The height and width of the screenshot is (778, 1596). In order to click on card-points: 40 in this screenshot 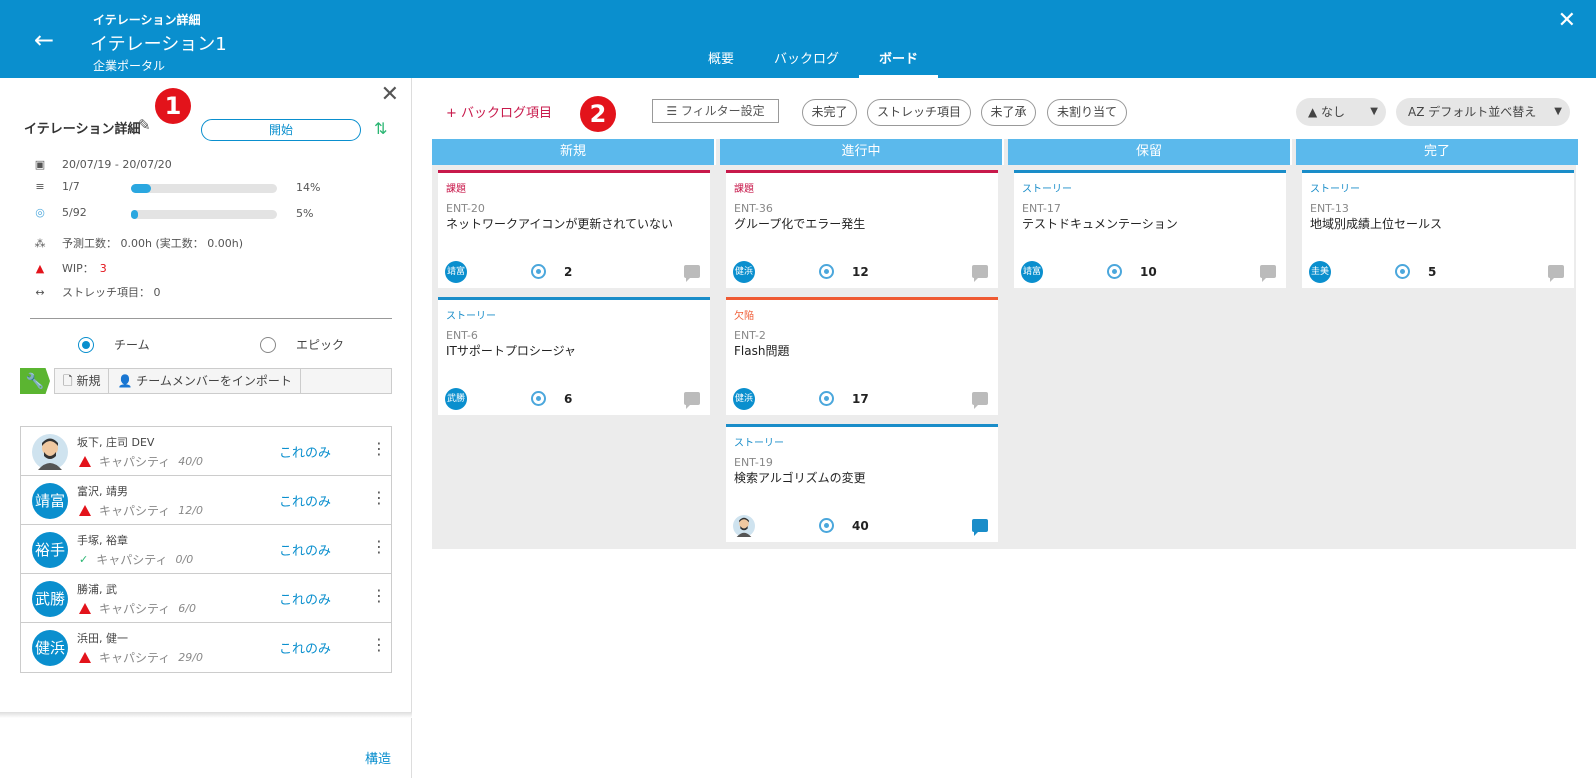, I will do `click(860, 526)`.